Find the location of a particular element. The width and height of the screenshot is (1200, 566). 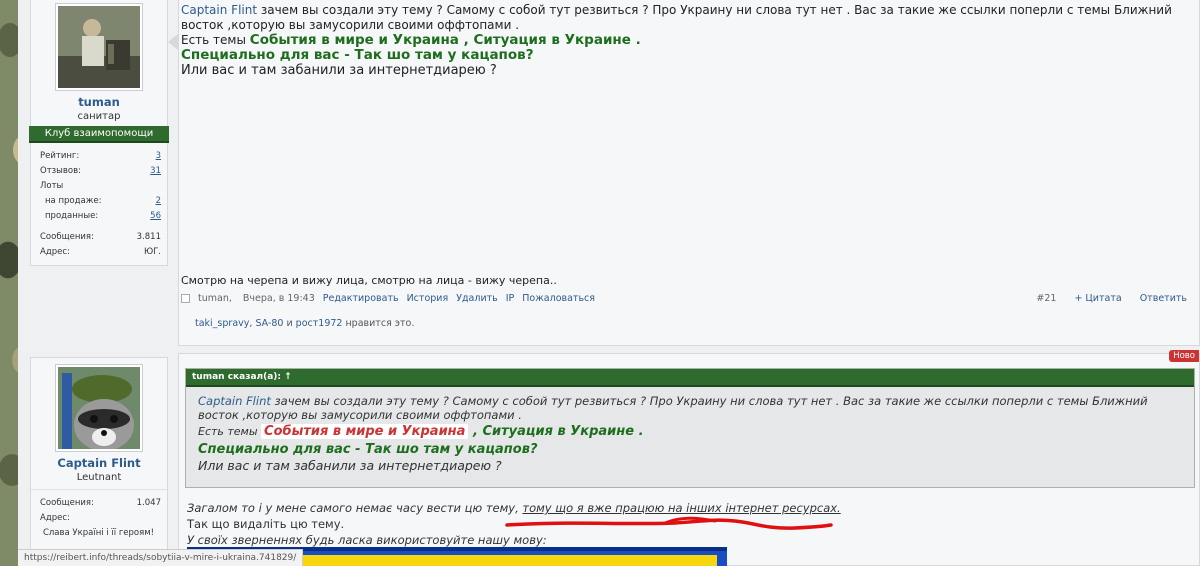

stat-value: 3.811 is located at coordinates (148, 237).